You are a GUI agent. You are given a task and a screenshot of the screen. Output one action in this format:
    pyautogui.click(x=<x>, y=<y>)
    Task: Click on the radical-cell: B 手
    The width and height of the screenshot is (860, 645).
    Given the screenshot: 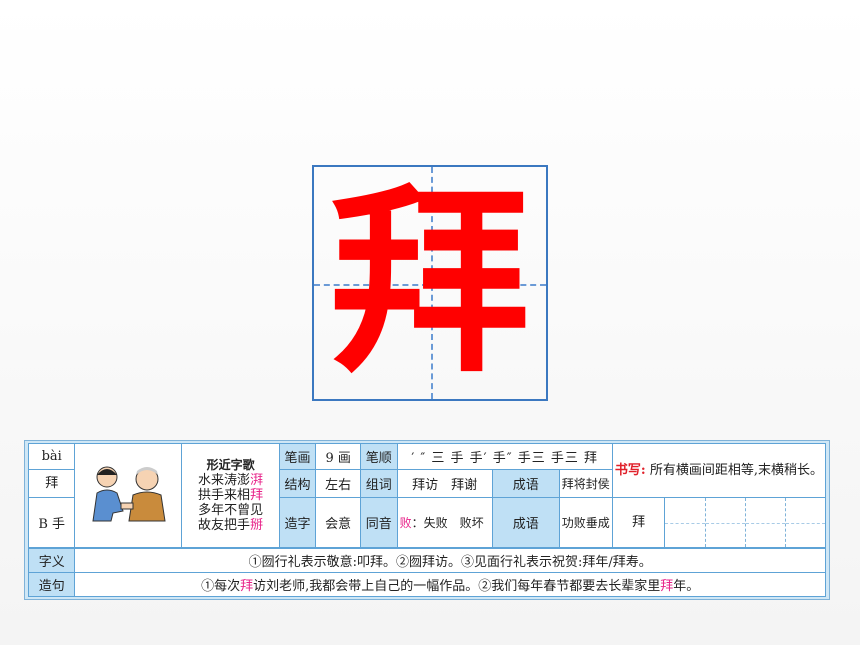 What is the action you would take?
    pyautogui.click(x=51, y=522)
    